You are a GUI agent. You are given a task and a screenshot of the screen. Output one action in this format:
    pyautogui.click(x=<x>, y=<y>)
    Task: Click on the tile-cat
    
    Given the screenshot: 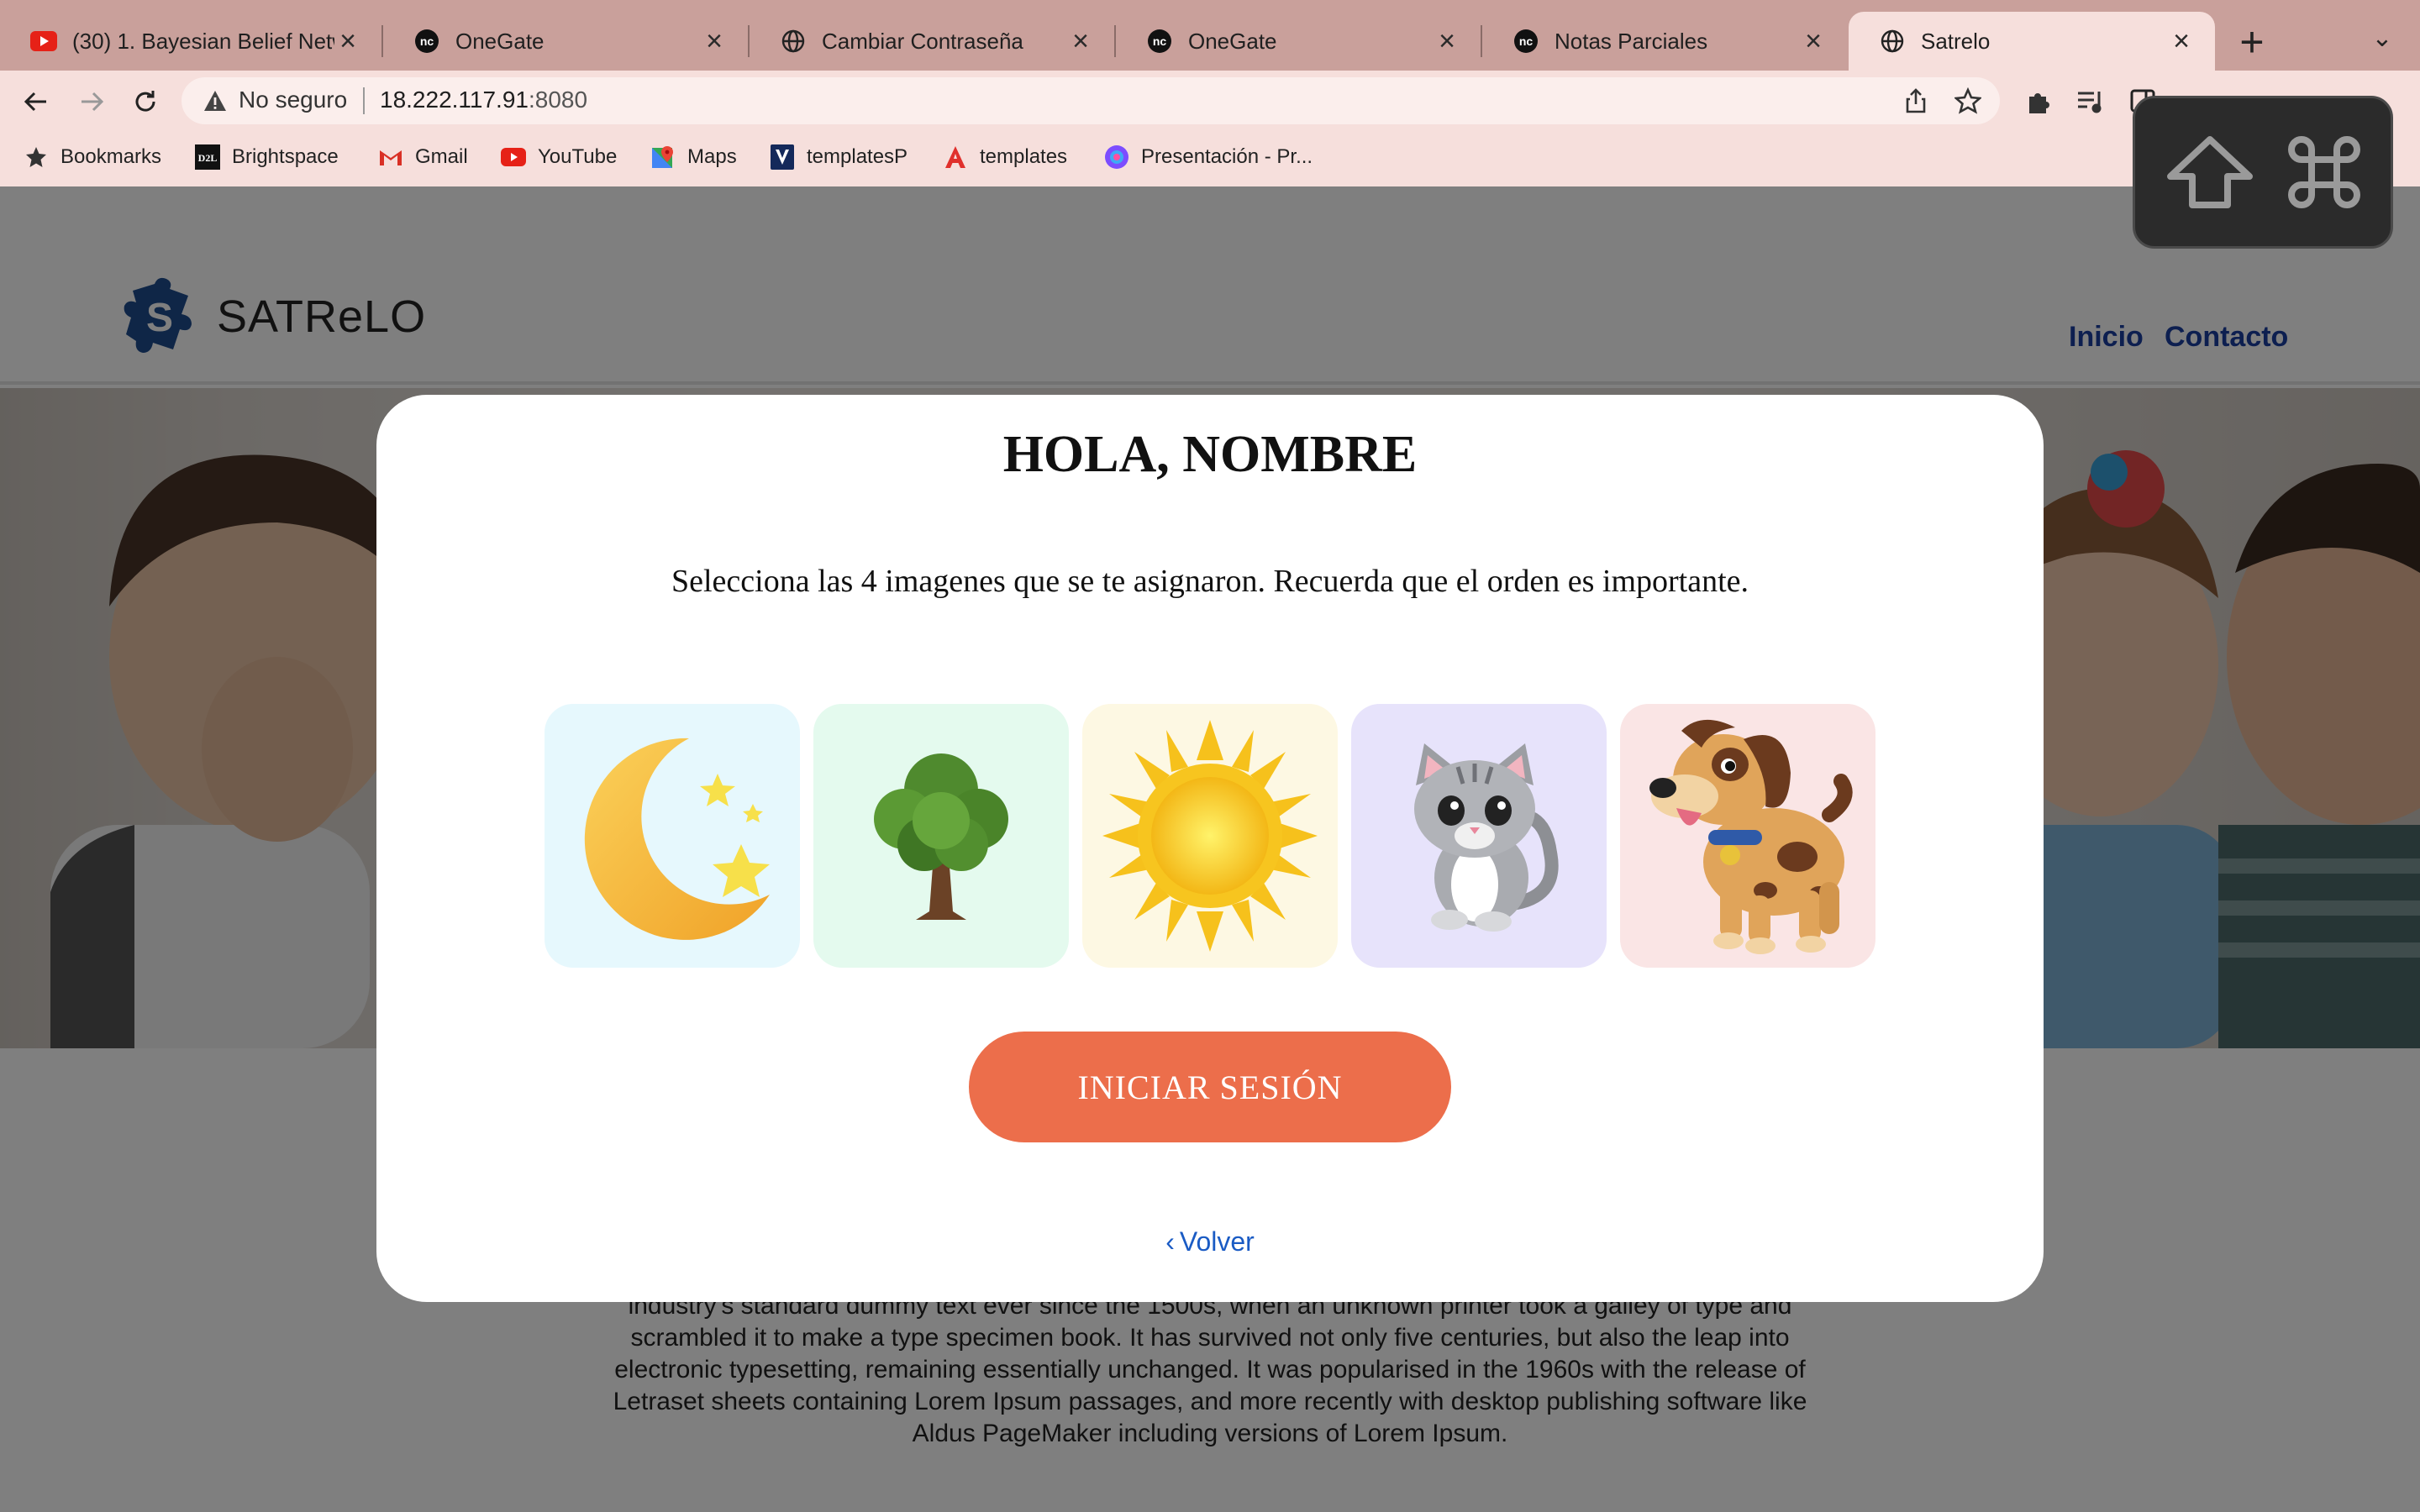 What is the action you would take?
    pyautogui.click(x=1479, y=836)
    